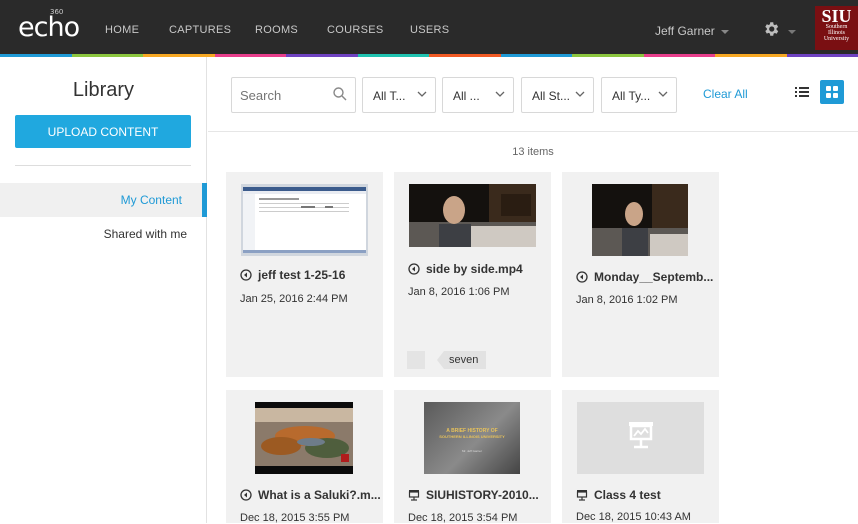 This screenshot has height=524, width=858. Describe the element at coordinates (462, 360) in the screenshot. I see `tag-badge: seven` at that location.